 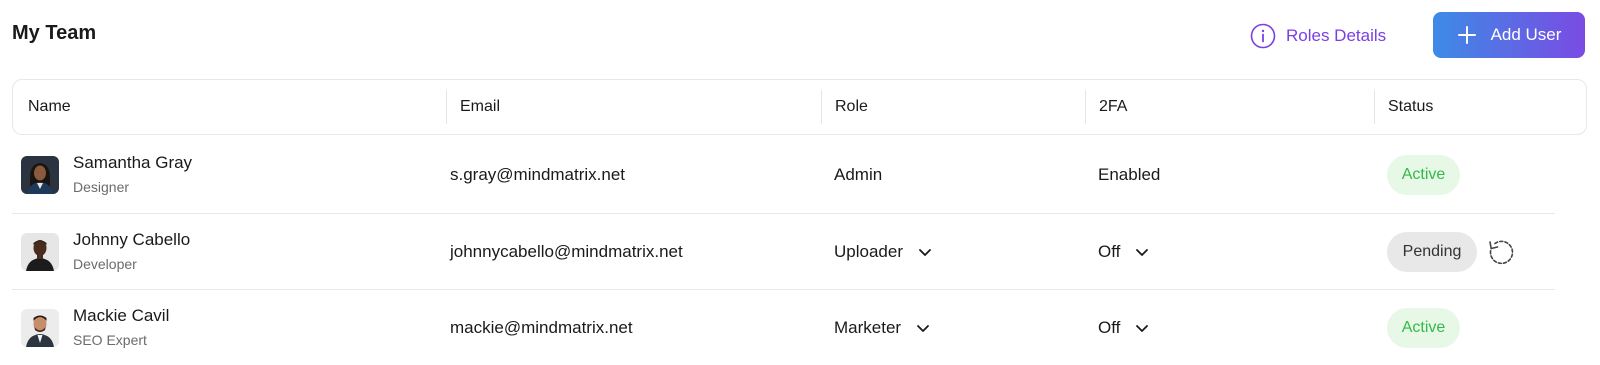 I want to click on roles-details-link: Roles Details, so click(x=1318, y=36).